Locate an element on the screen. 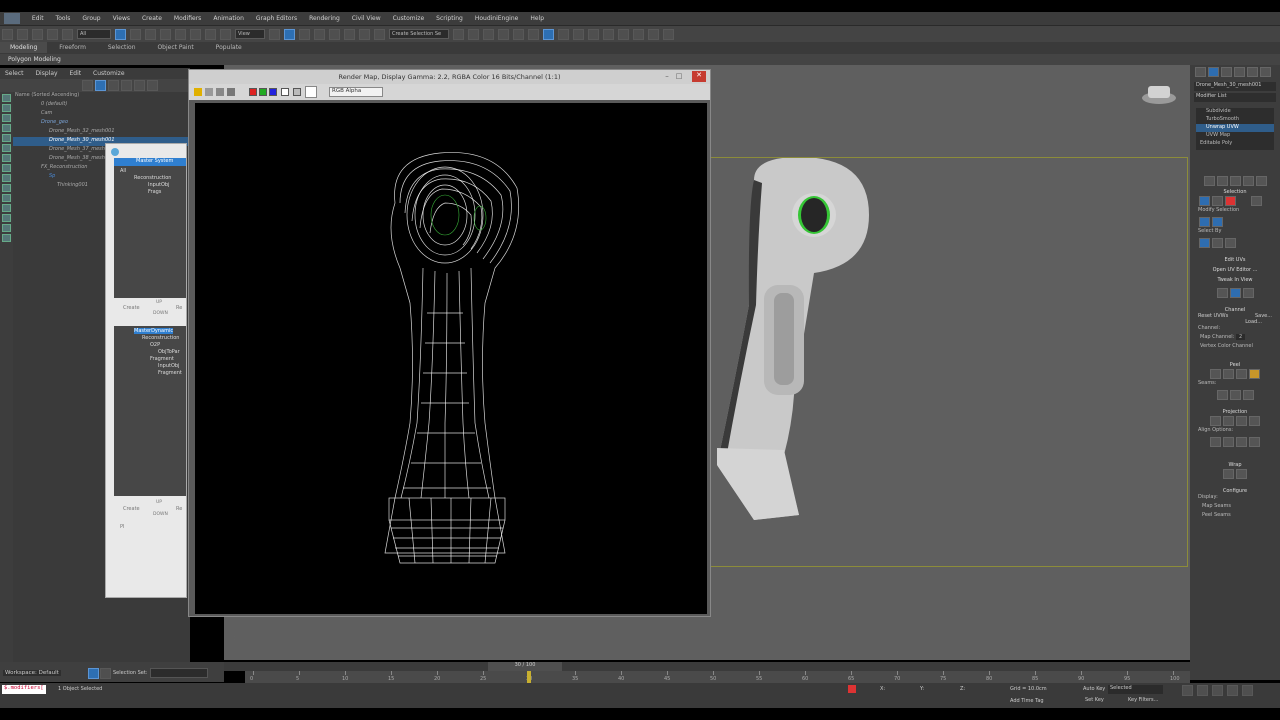 Image resolution: width=1280 pixels, height=720 pixels. freeze-icon is located at coordinates (152, 85).